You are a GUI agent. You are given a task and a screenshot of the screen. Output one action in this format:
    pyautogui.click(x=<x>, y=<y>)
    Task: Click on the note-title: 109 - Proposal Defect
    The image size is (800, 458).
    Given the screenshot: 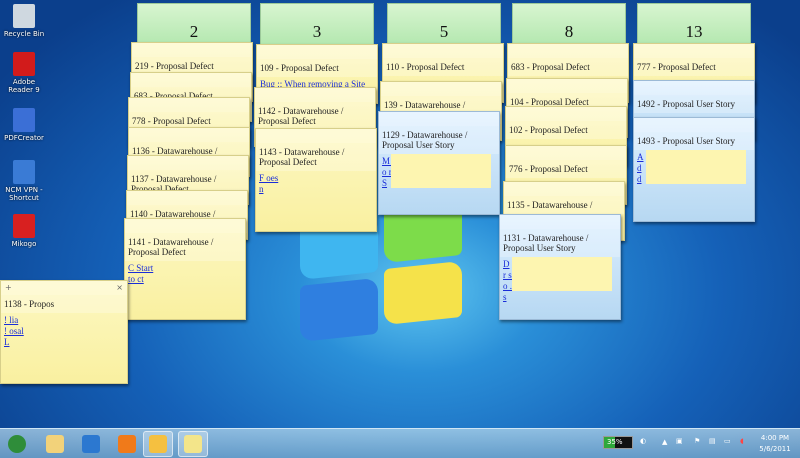 What is the action you would take?
    pyautogui.click(x=317, y=68)
    